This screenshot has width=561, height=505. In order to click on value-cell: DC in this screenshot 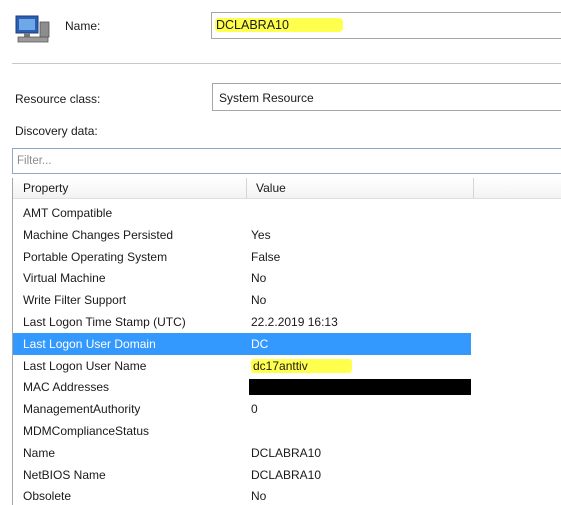, I will do `click(260, 343)`.